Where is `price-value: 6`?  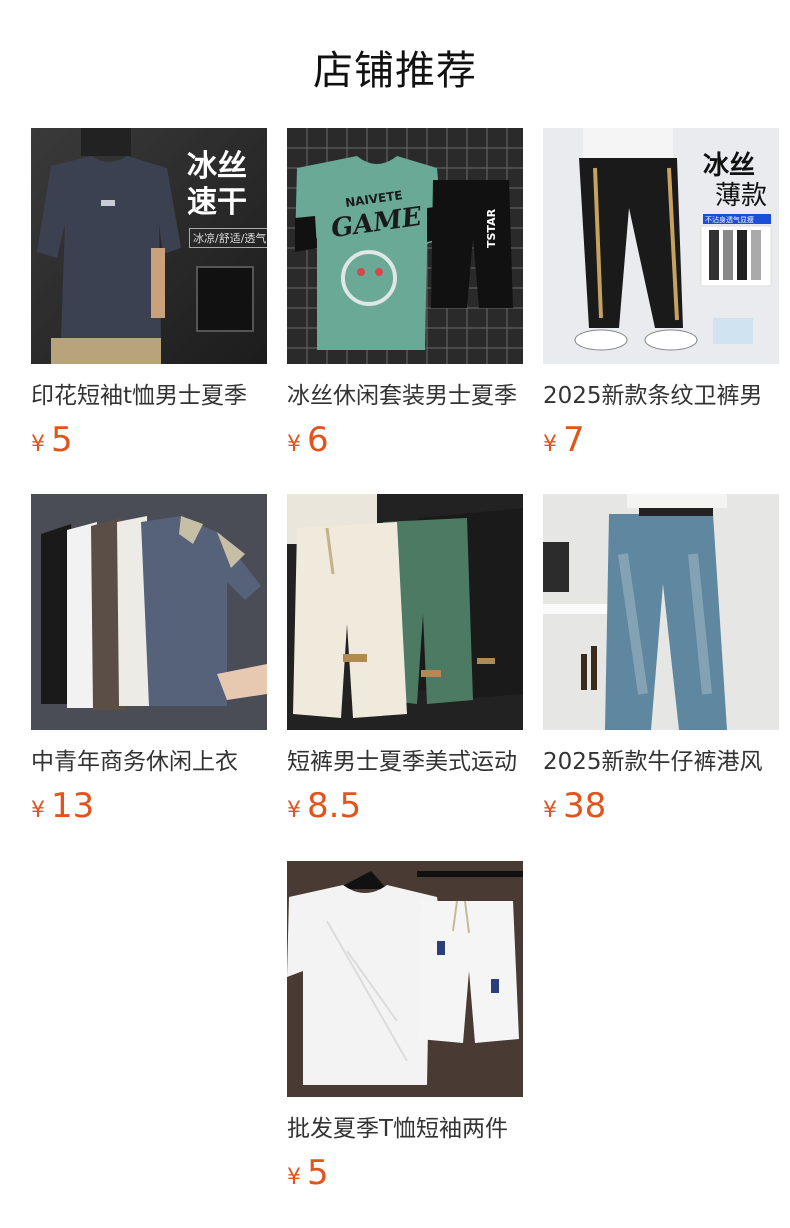
price-value: 6 is located at coordinates (318, 440).